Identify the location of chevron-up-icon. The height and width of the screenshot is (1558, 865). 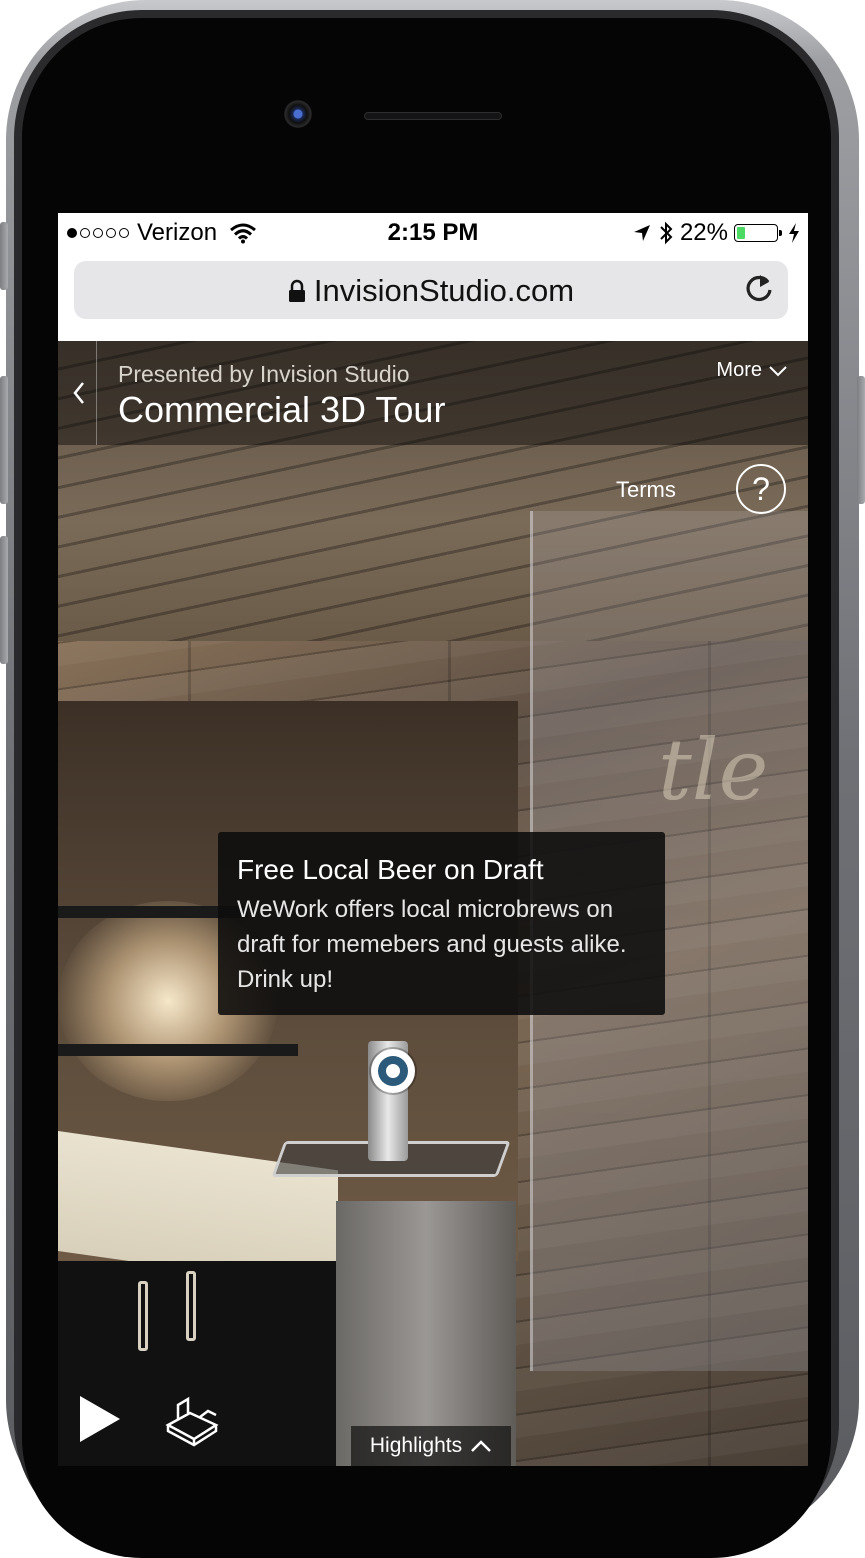
(481, 1446).